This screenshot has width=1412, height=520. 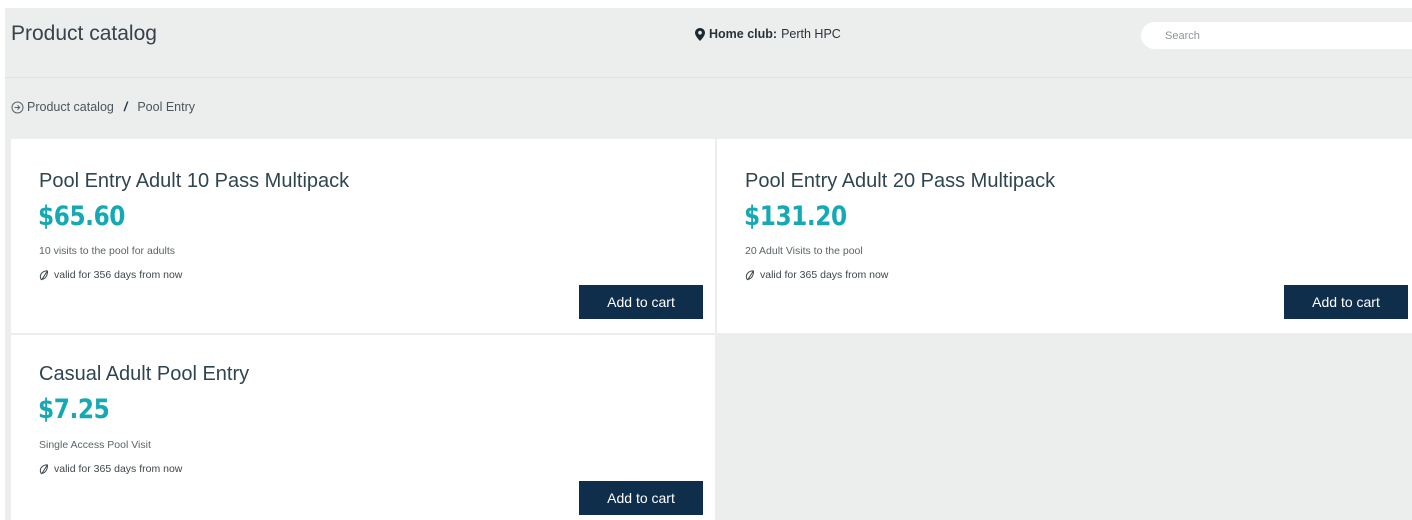 I want to click on product-price: $131.20, so click(x=795, y=216).